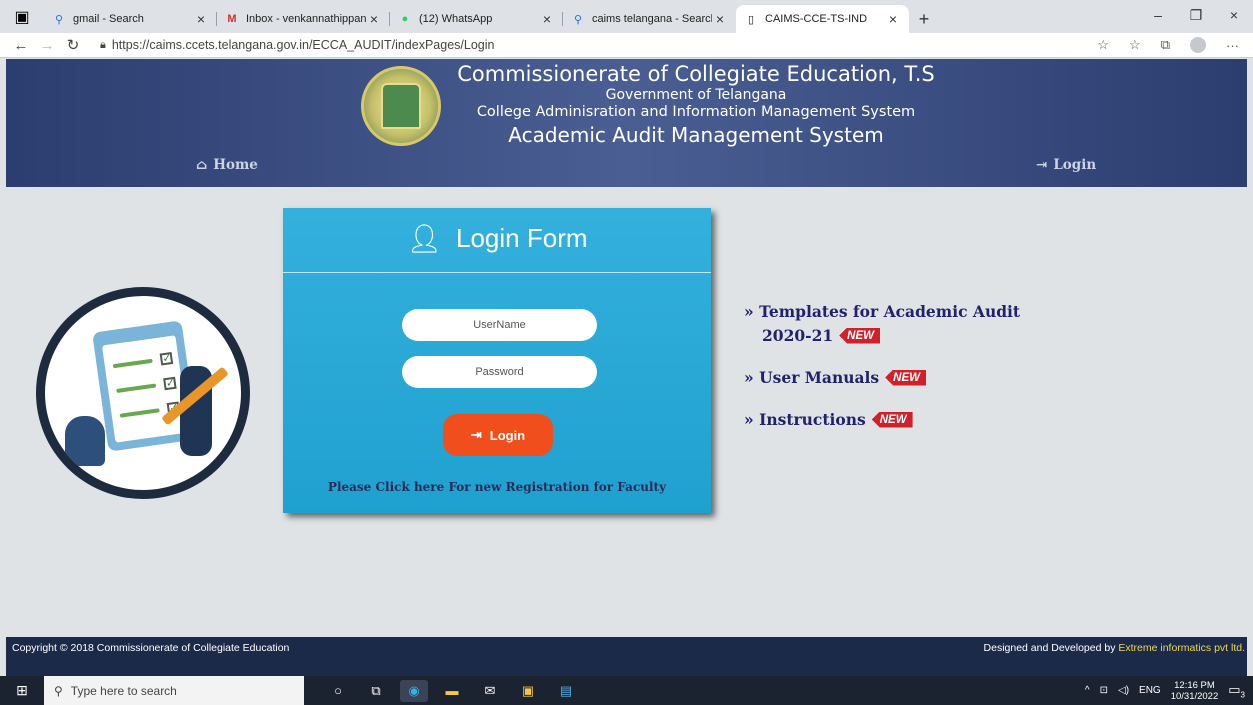  I want to click on add-favorite-icon: ☆, so click(1103, 45).